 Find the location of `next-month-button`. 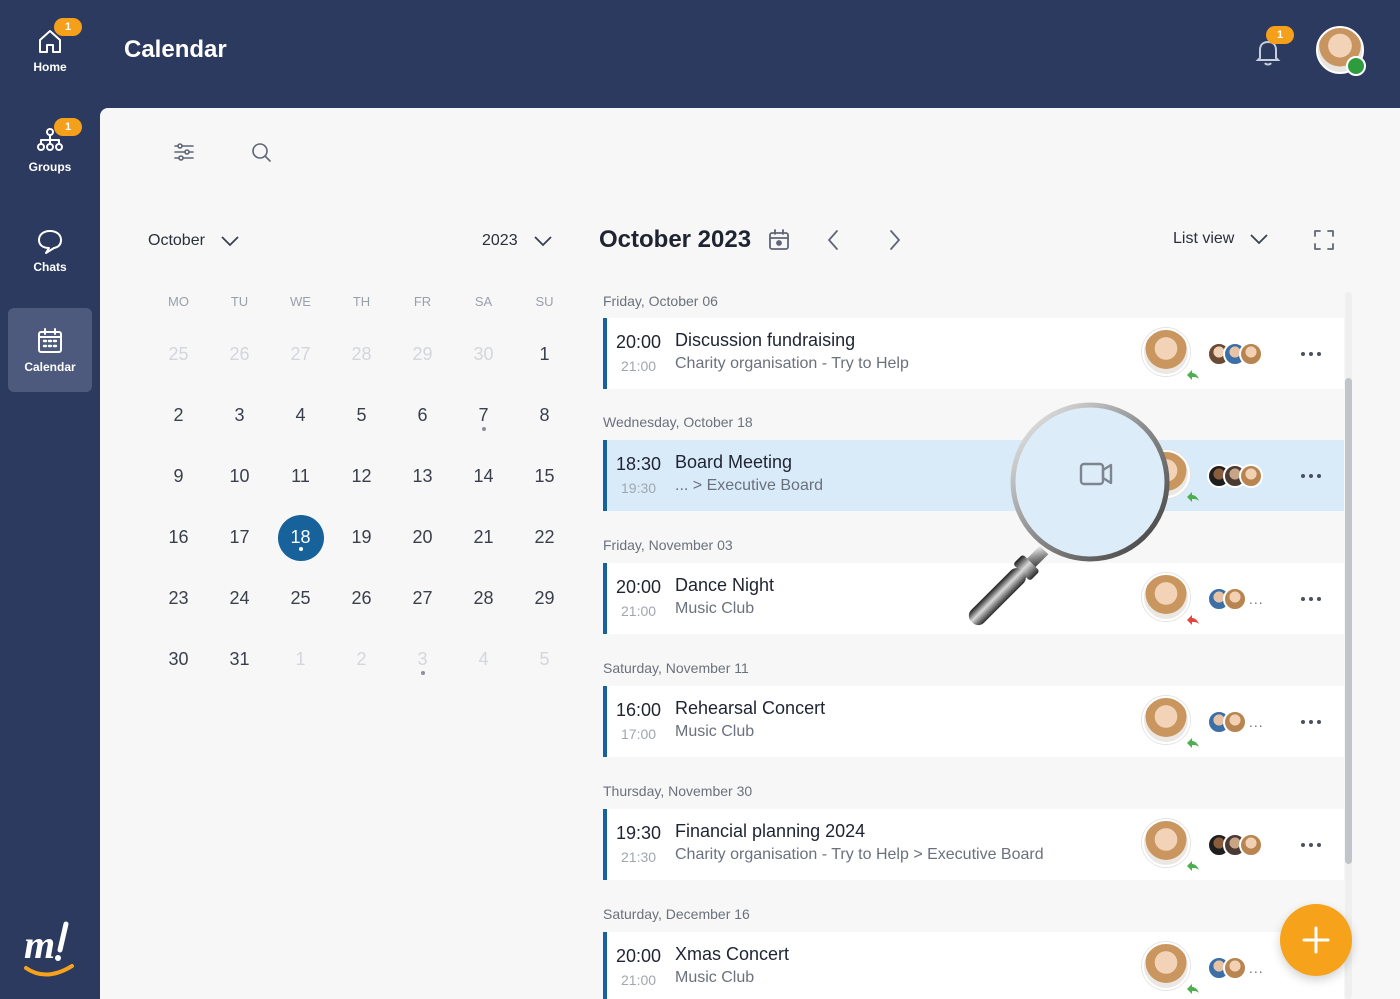

next-month-button is located at coordinates (894, 242).